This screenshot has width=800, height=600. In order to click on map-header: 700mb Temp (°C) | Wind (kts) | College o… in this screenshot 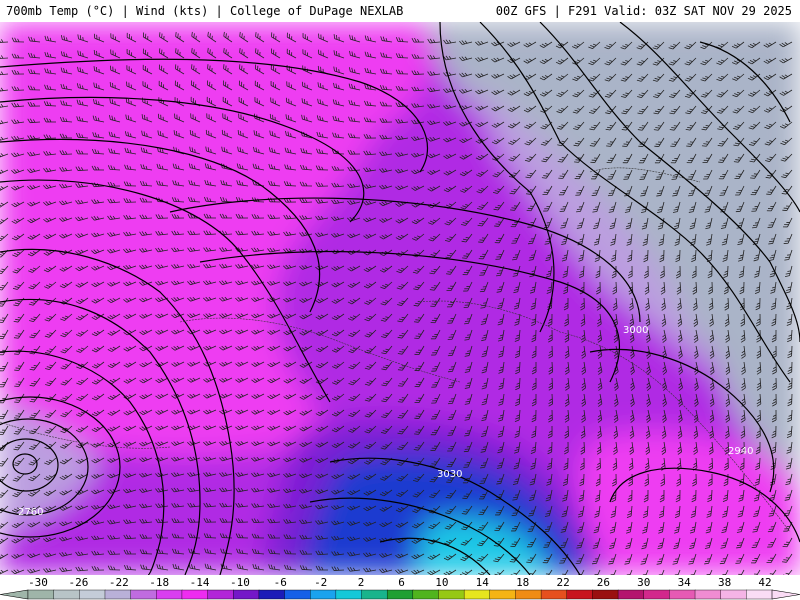, I will do `click(400, 11)`.